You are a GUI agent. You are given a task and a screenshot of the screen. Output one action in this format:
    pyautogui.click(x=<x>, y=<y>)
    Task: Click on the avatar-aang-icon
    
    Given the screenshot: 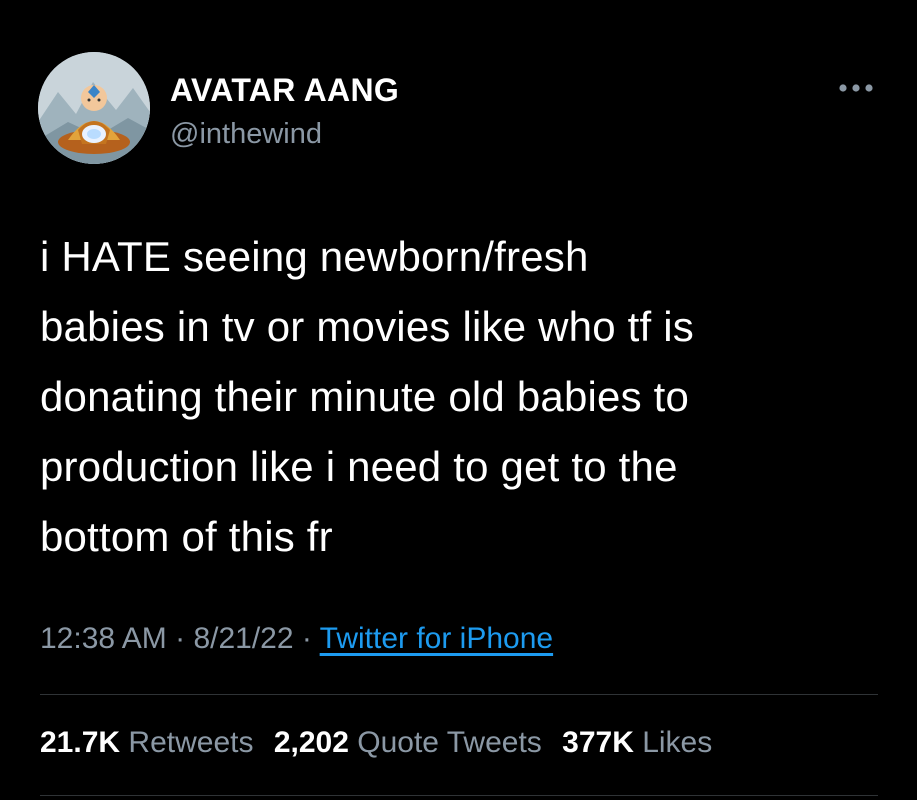 What is the action you would take?
    pyautogui.click(x=94, y=108)
    